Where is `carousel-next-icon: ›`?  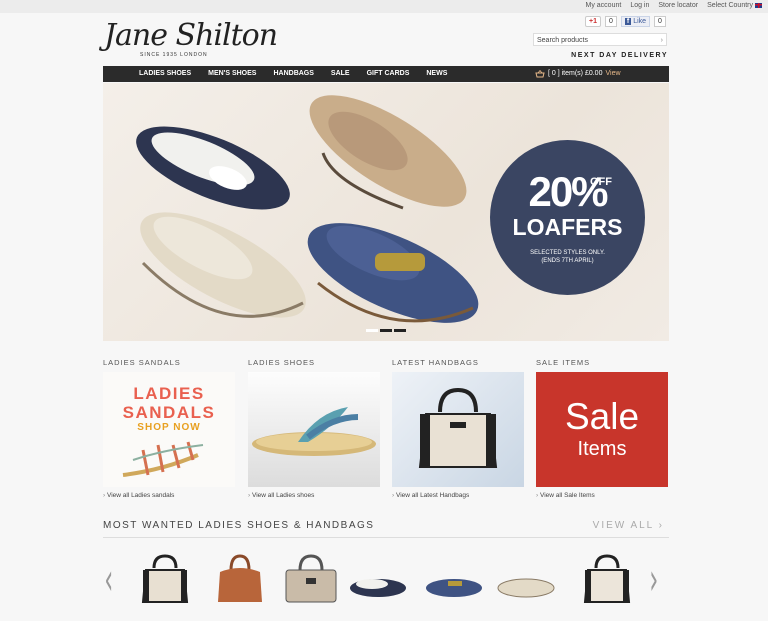 carousel-next-icon: › is located at coordinates (653, 580).